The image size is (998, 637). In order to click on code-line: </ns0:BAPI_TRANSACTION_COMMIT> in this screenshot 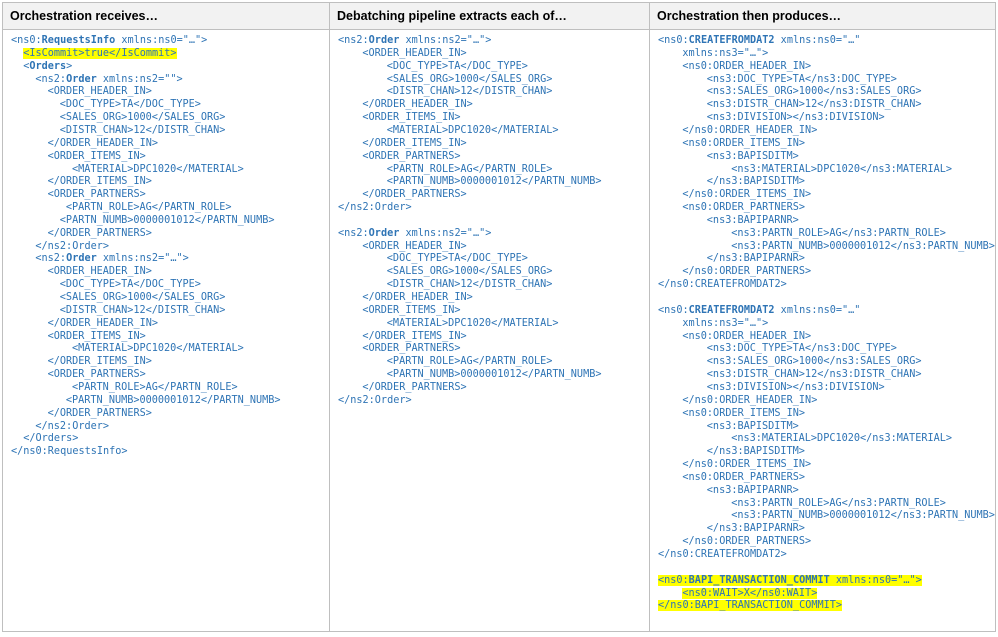, I will do `click(750, 605)`.